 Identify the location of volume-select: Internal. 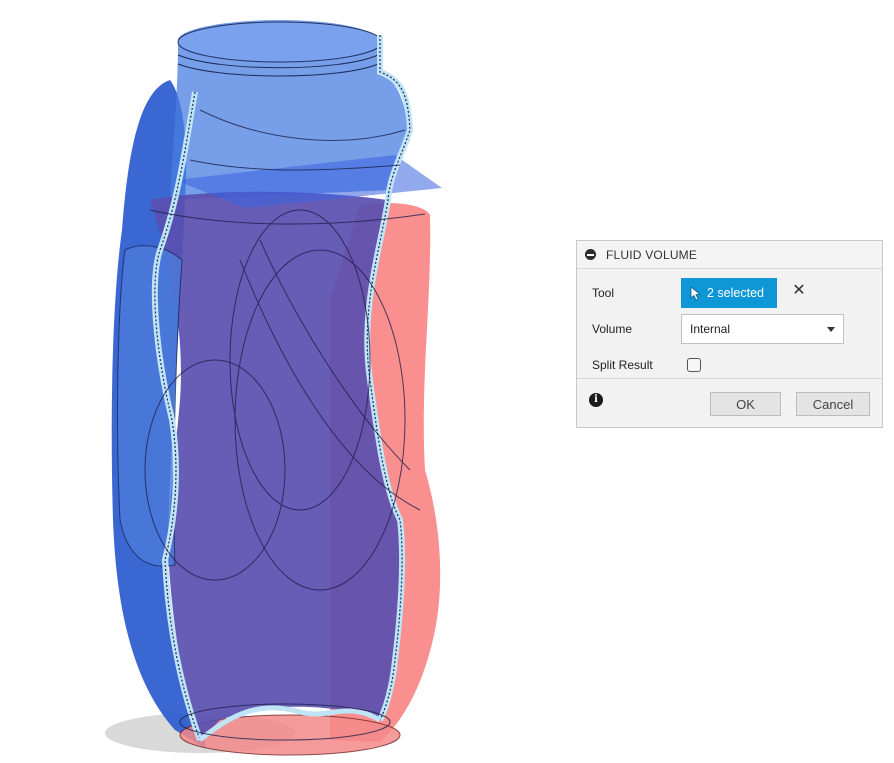
(762, 329).